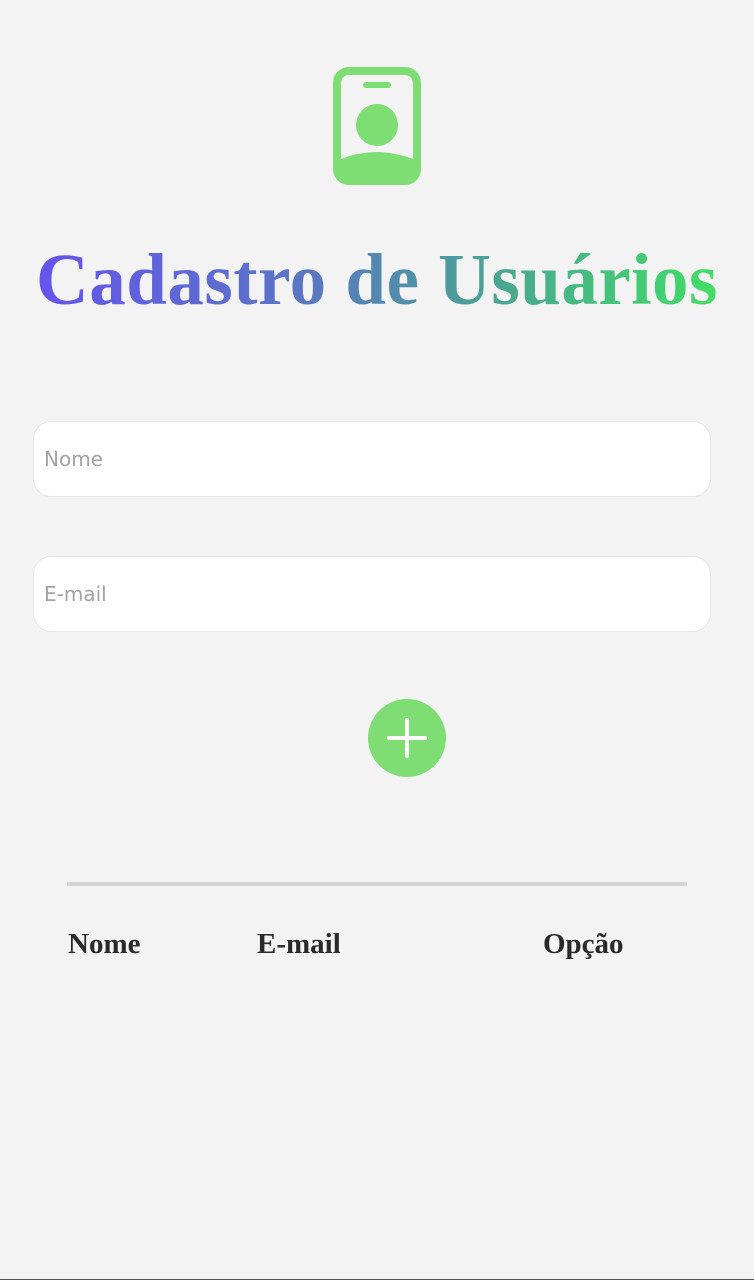  Describe the element at coordinates (377, 280) in the screenshot. I see `page-title: Cadastro de Usuários` at that location.